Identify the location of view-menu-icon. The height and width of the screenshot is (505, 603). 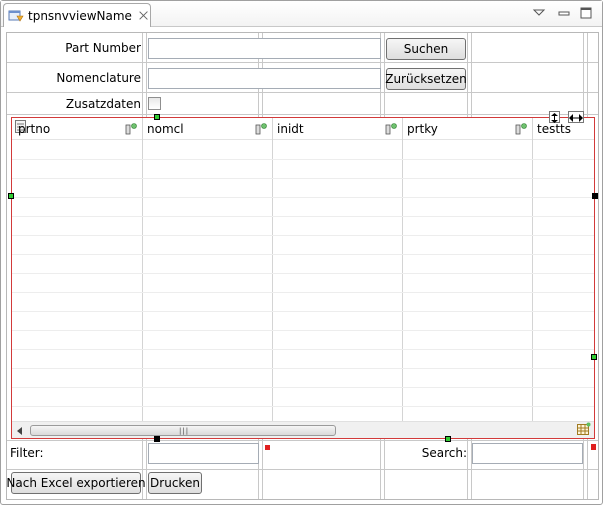
(539, 13).